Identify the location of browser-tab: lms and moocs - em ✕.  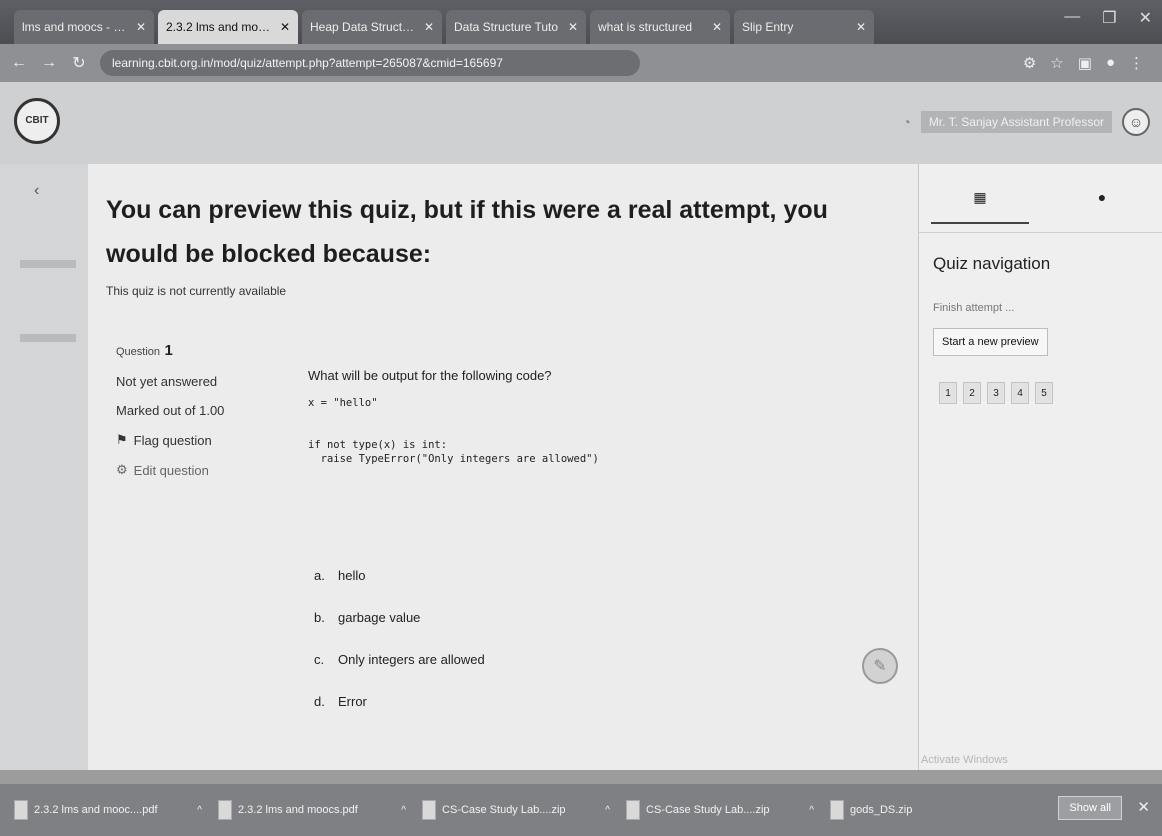
(84, 27).